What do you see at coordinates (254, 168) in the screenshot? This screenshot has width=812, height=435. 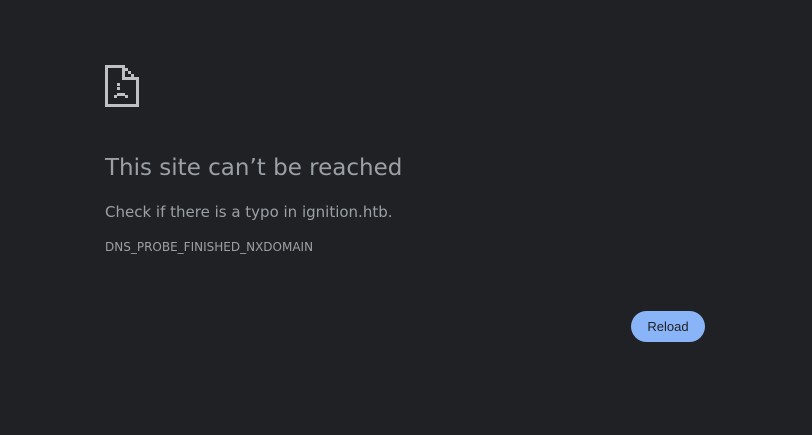 I see `error-headline: This site can’t be reached` at bounding box center [254, 168].